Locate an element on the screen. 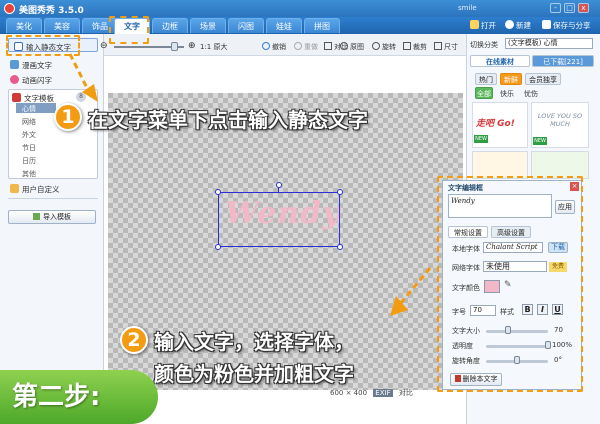  arrow-1-line is located at coordinates (79, 72).